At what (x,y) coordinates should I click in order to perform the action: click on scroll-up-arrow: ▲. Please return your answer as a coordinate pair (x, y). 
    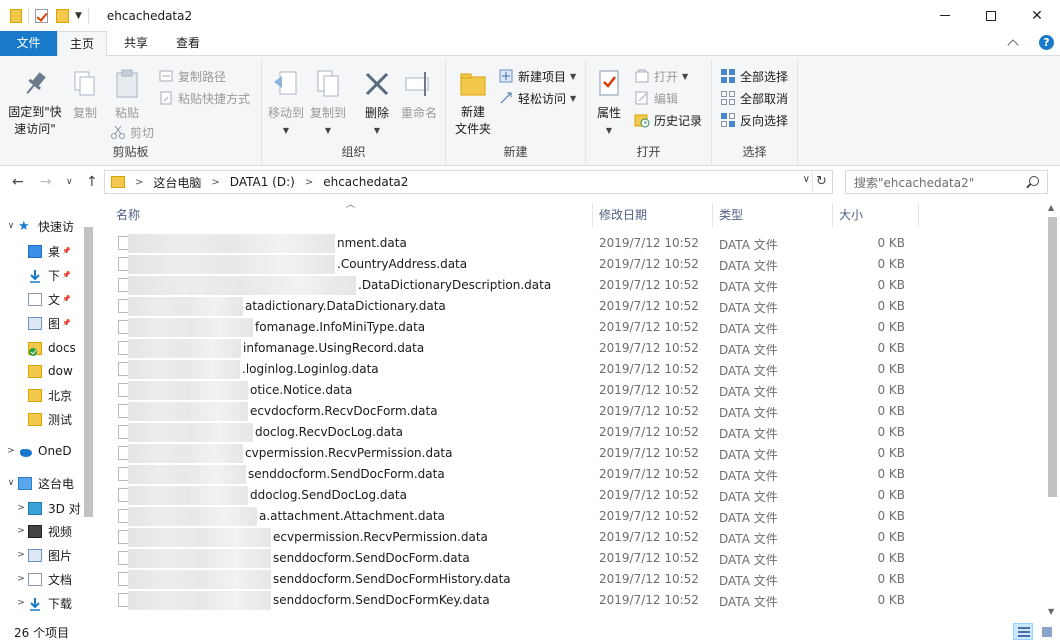
    Looking at the image, I should click on (1051, 207).